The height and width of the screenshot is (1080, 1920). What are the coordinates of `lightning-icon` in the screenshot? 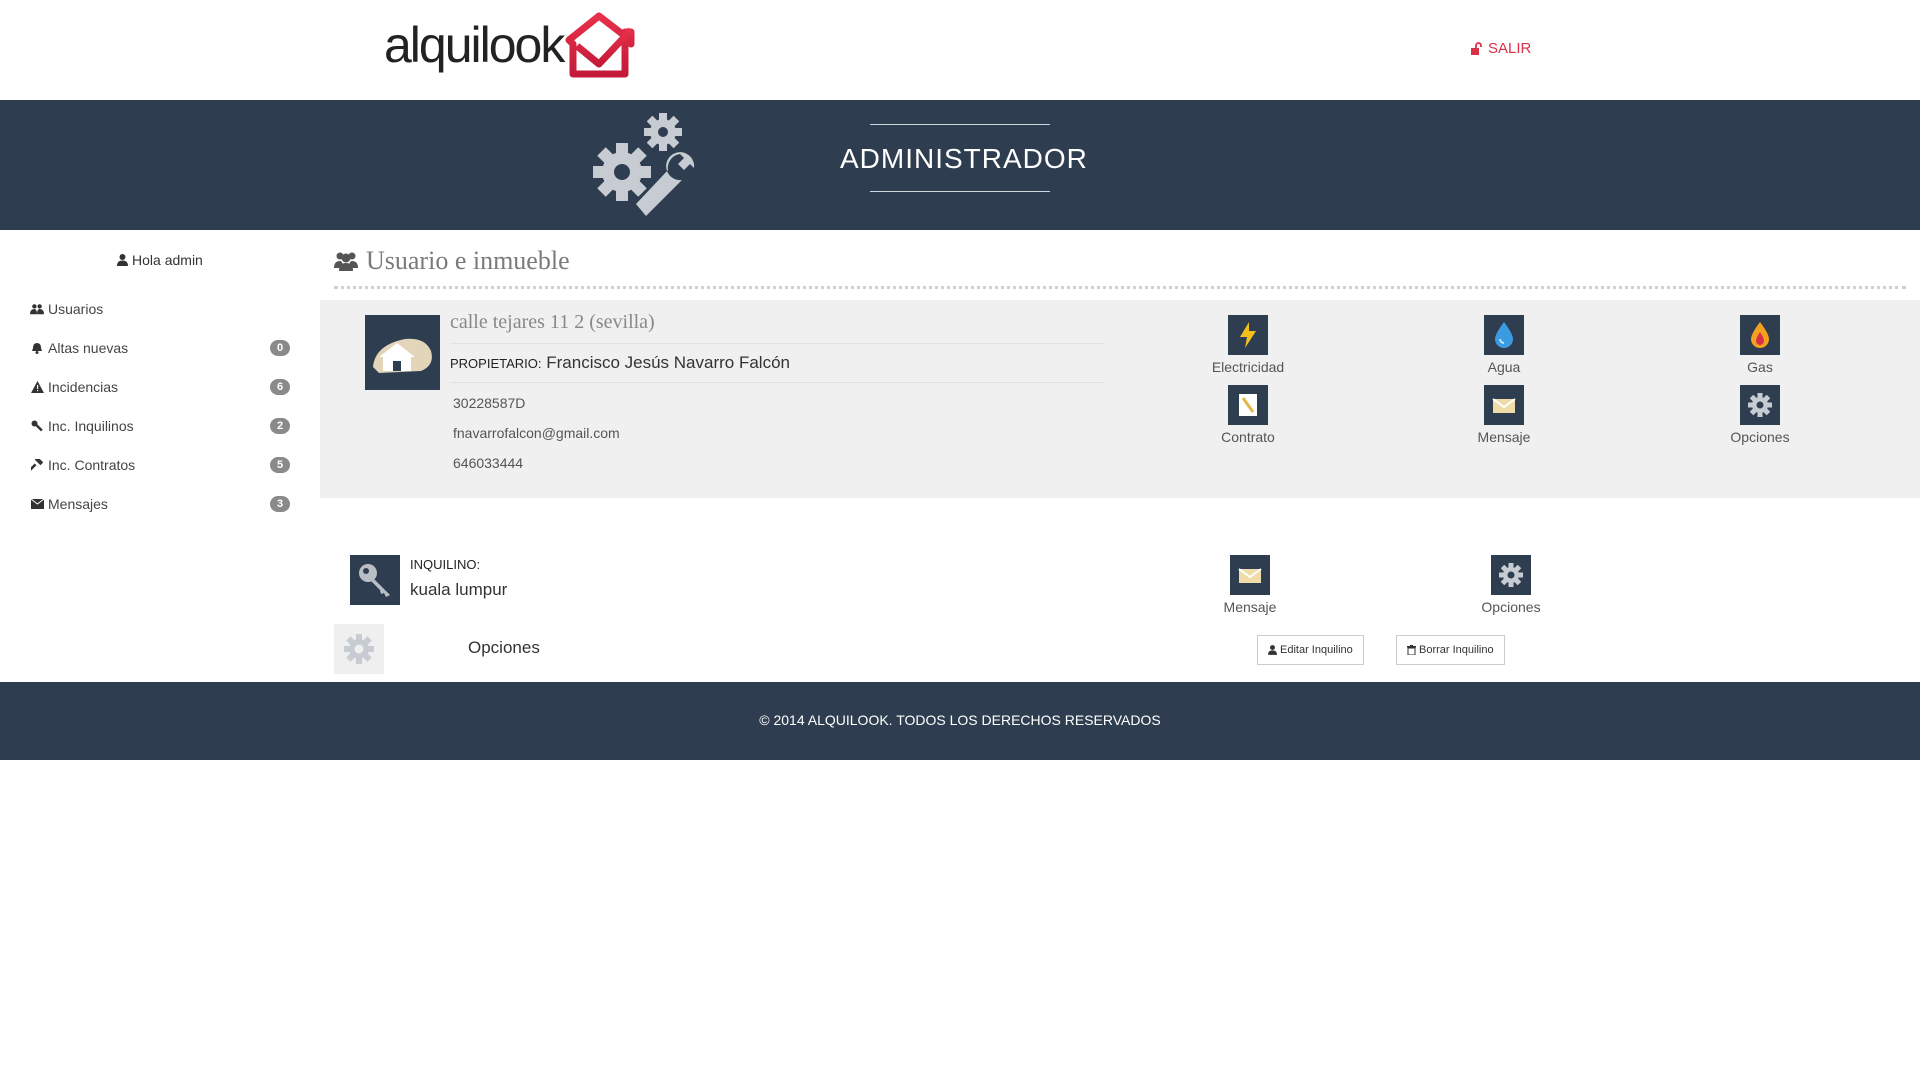 It's located at (1248, 335).